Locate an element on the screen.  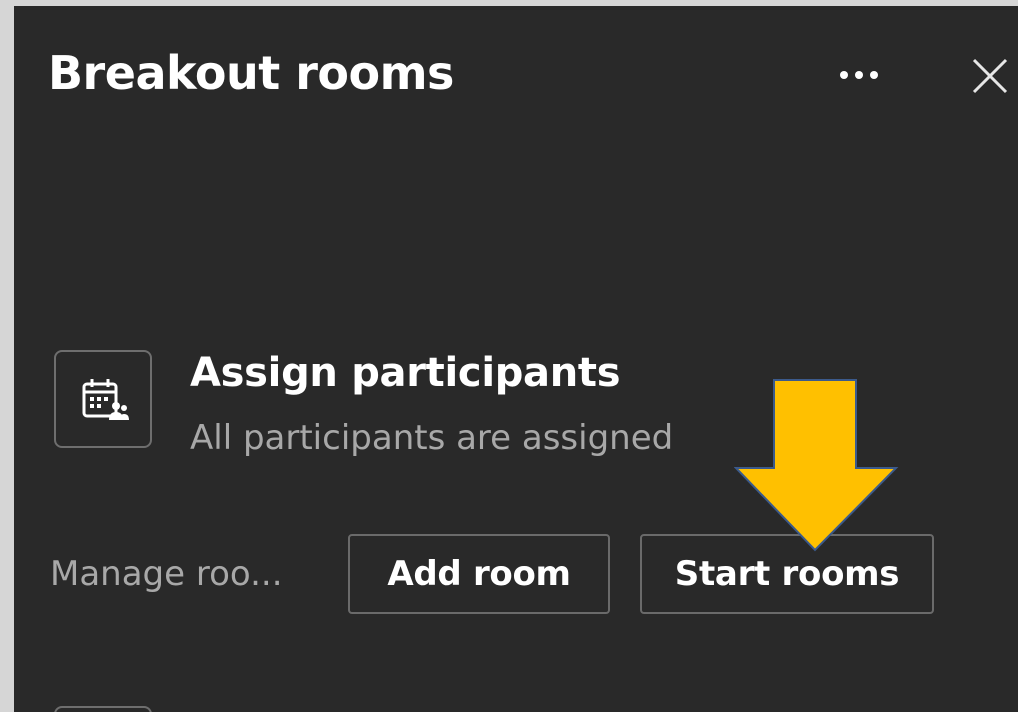
assign-participants-title: Assign participants is located at coordinates (405, 373).